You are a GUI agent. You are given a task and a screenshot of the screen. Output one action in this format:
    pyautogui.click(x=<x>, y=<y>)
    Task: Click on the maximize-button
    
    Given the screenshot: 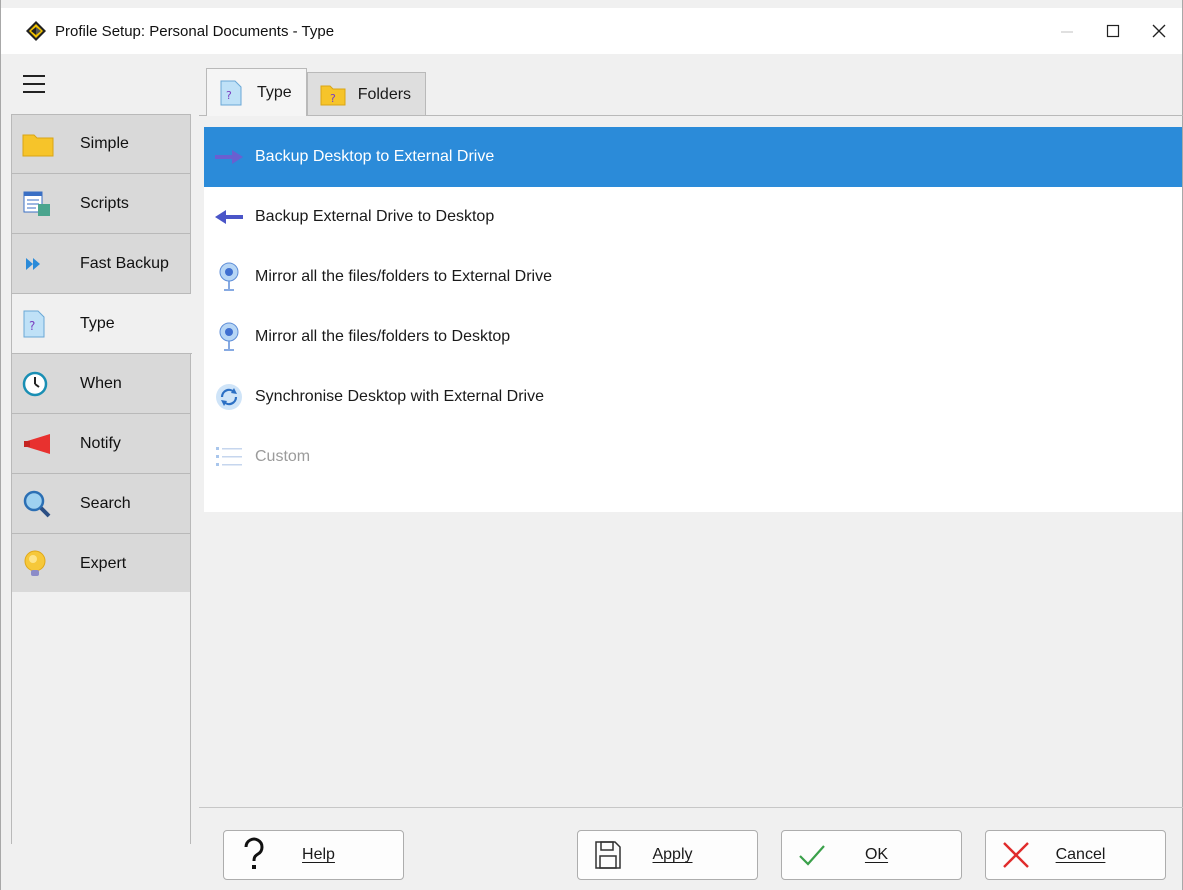 What is the action you would take?
    pyautogui.click(x=1113, y=31)
    